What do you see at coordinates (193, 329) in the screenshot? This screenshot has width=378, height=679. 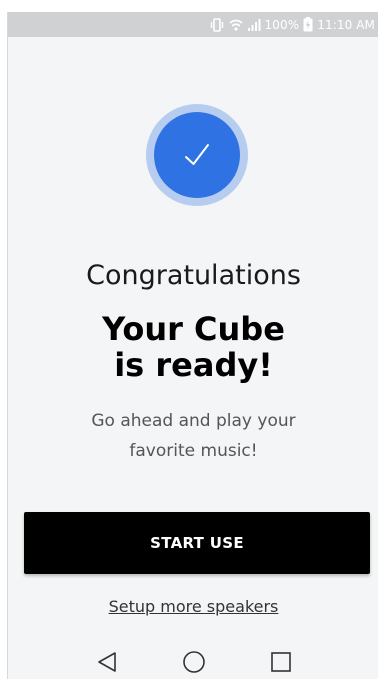 I see `headline-line-1: Your Cube` at bounding box center [193, 329].